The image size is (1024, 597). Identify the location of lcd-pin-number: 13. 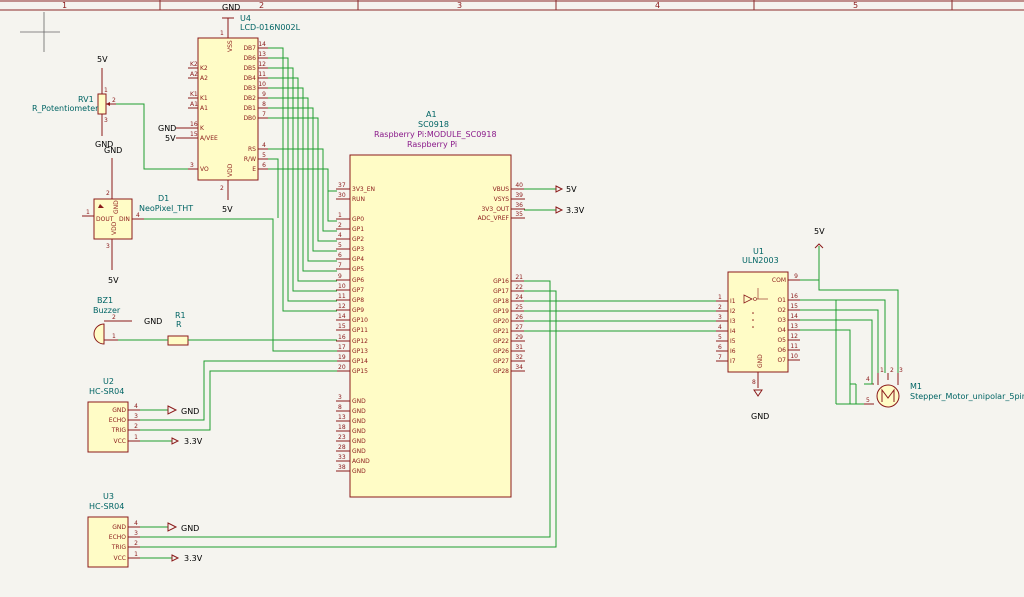
(262, 54).